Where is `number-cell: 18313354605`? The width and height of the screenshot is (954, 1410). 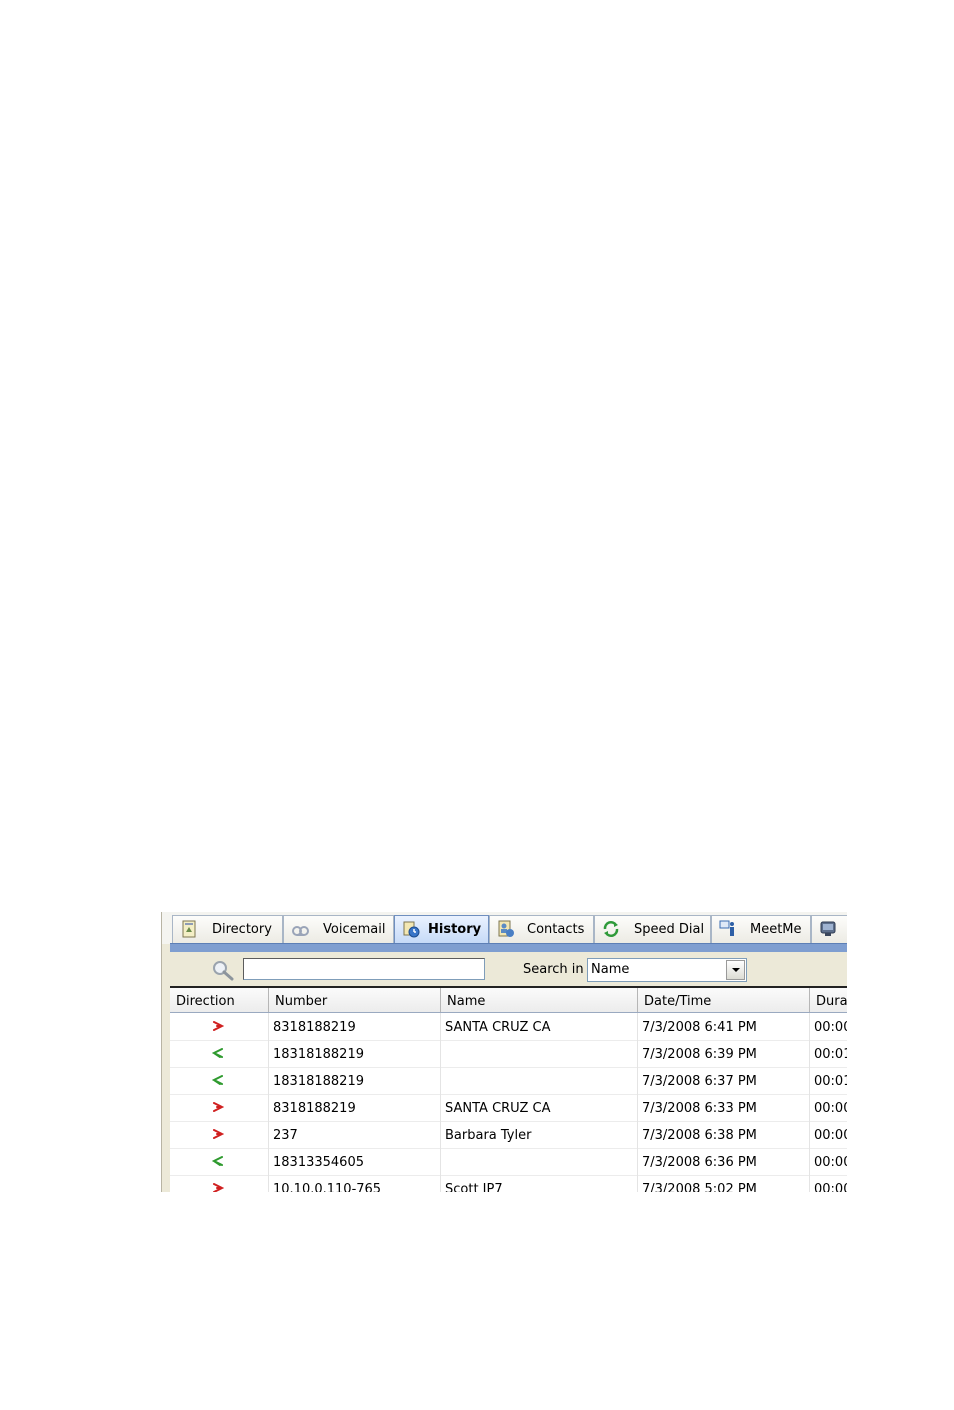
number-cell: 18313354605 is located at coordinates (355, 1161).